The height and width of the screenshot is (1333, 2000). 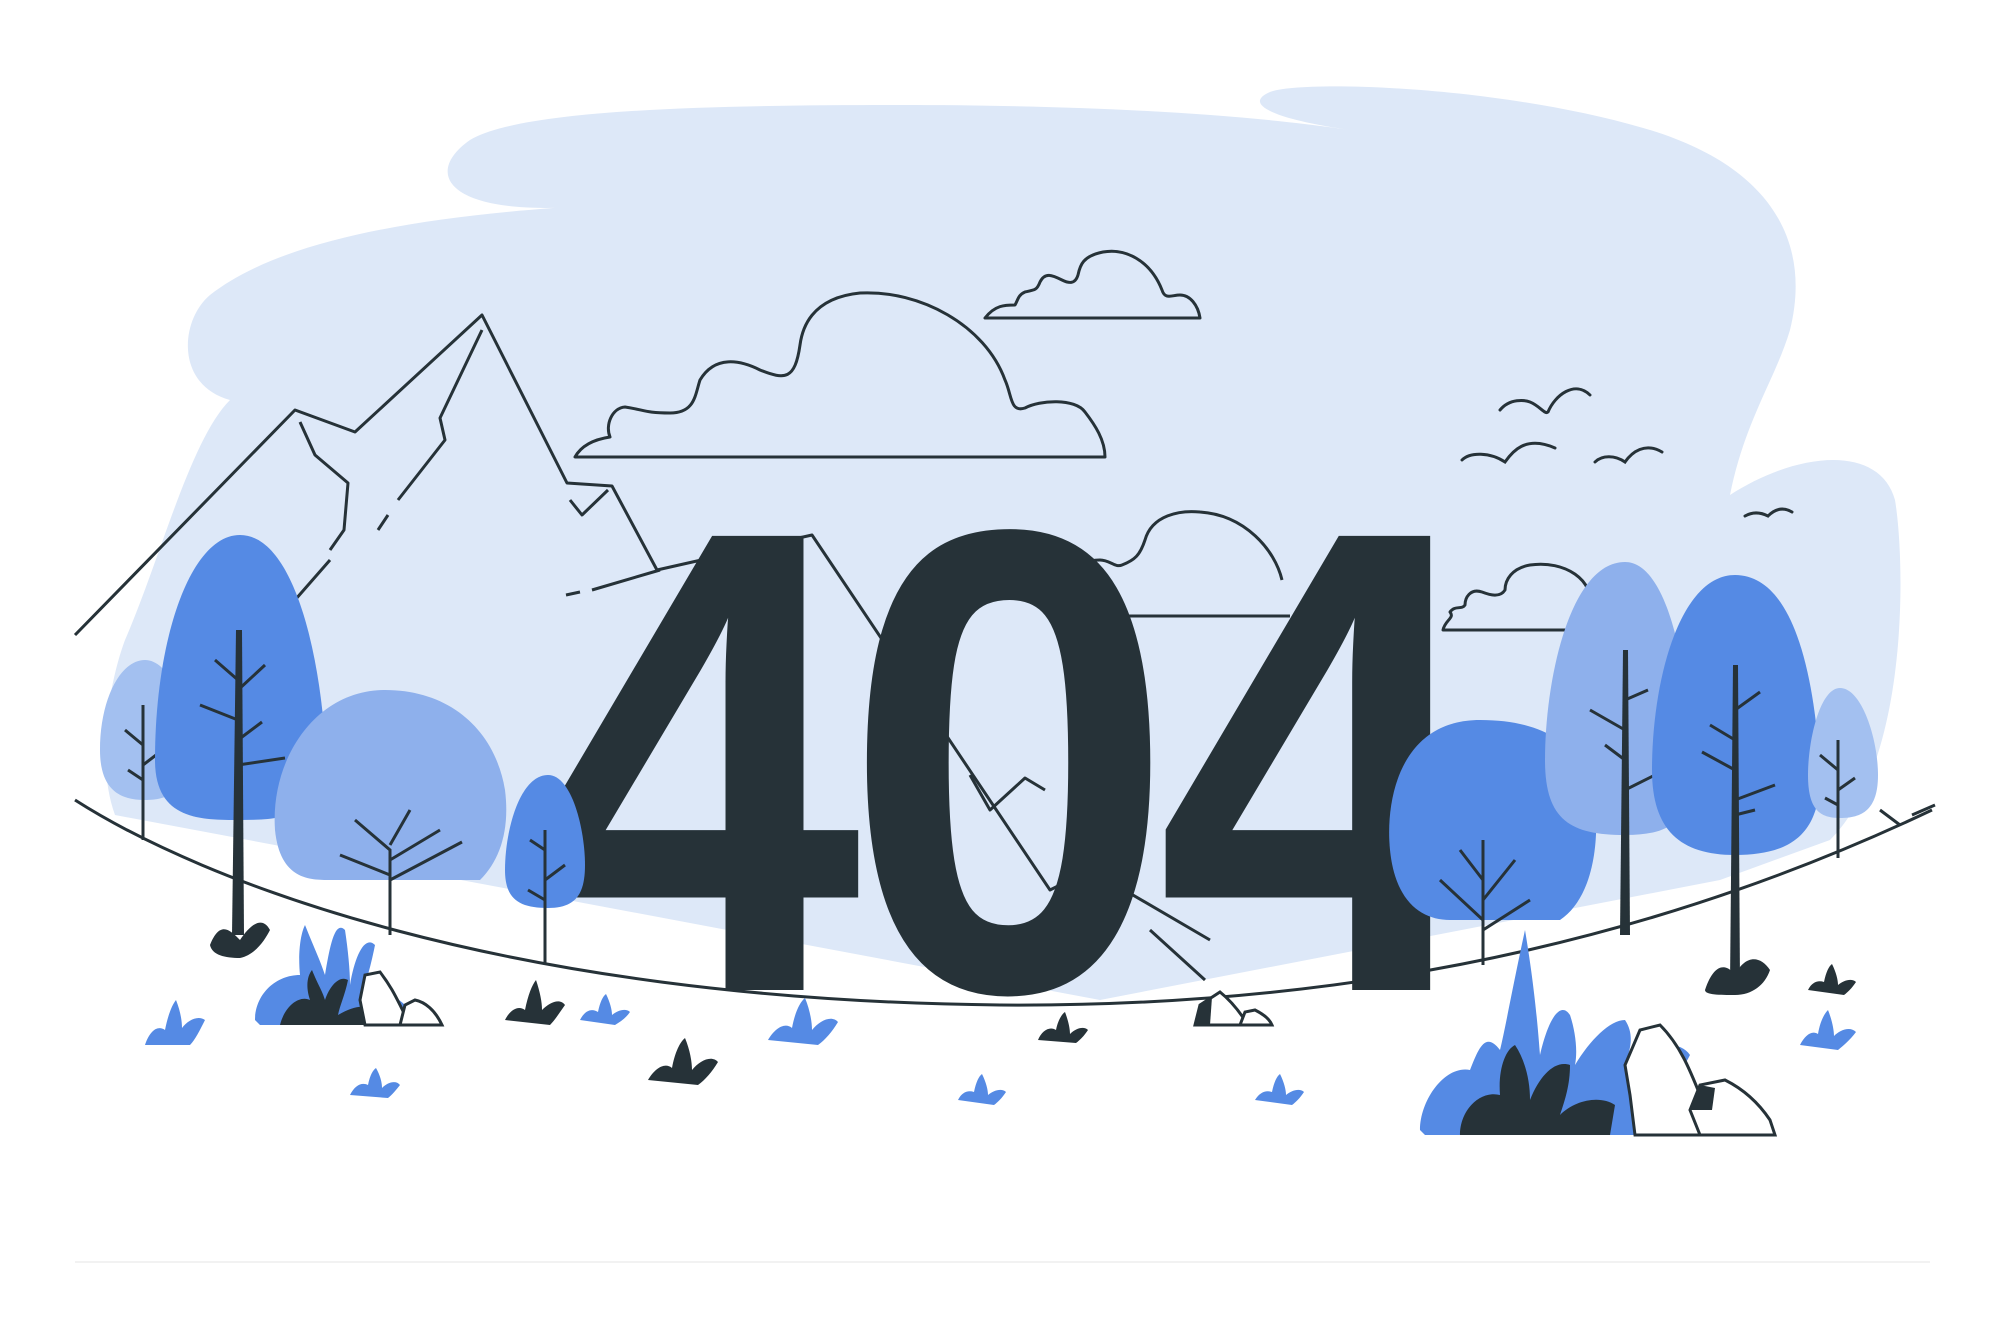 What do you see at coordinates (421, 1012) in the screenshot?
I see `rock-left-small` at bounding box center [421, 1012].